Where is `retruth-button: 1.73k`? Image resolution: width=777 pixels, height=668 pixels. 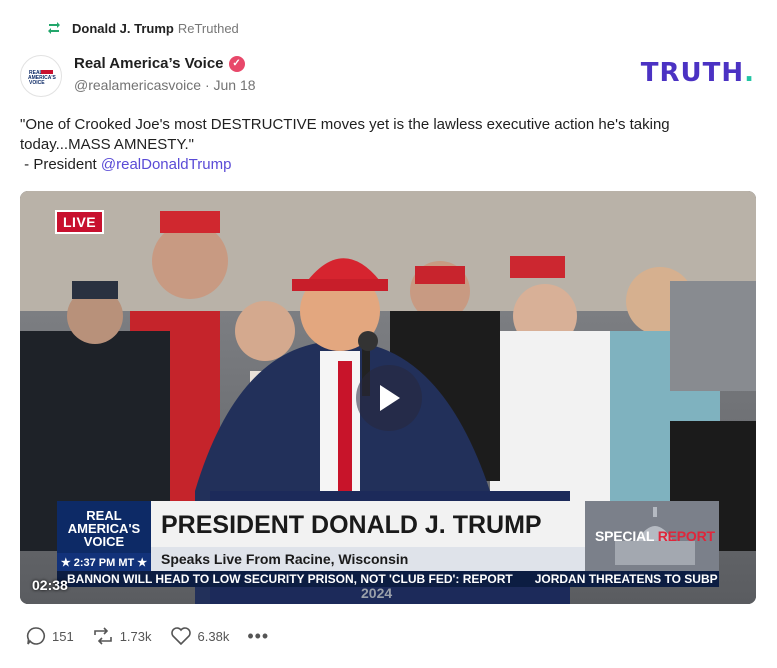 retruth-button: 1.73k is located at coordinates (122, 636).